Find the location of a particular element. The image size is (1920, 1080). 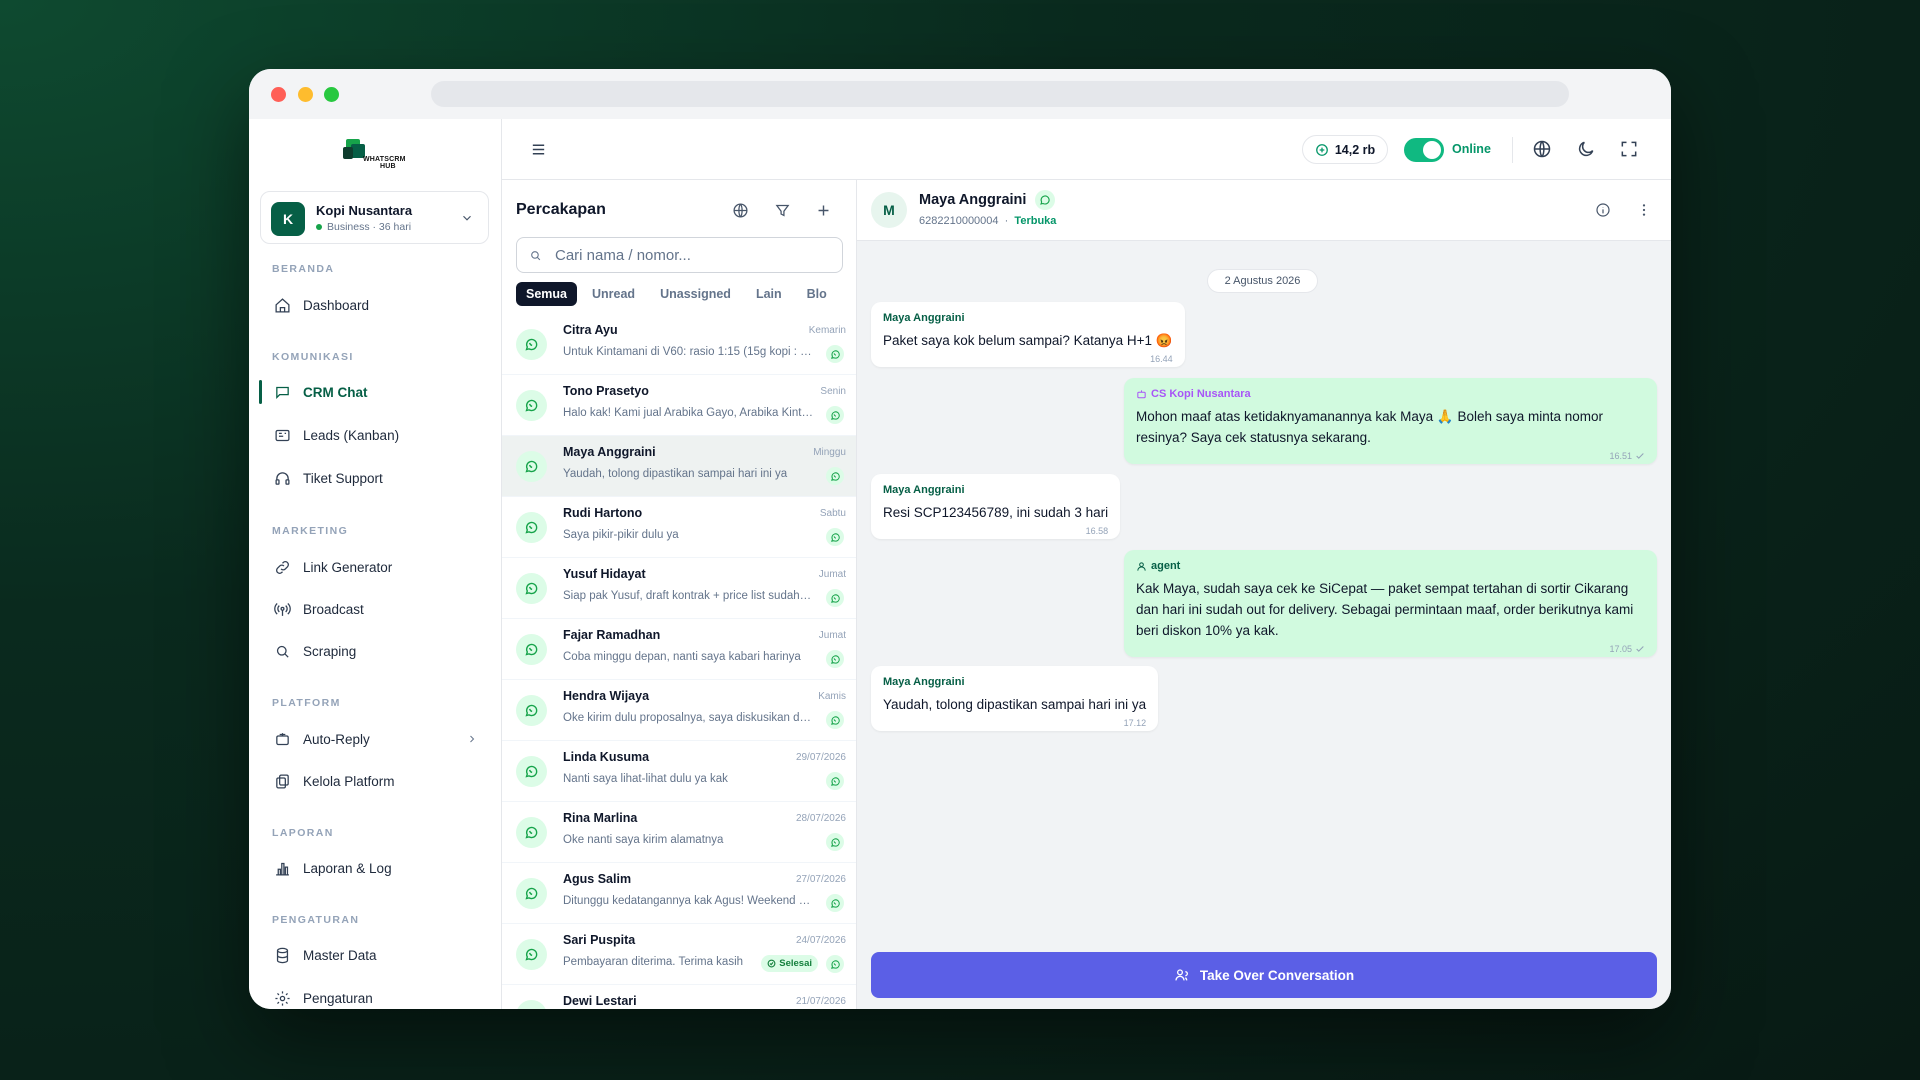

tab-blocked: Blo is located at coordinates (817, 294).